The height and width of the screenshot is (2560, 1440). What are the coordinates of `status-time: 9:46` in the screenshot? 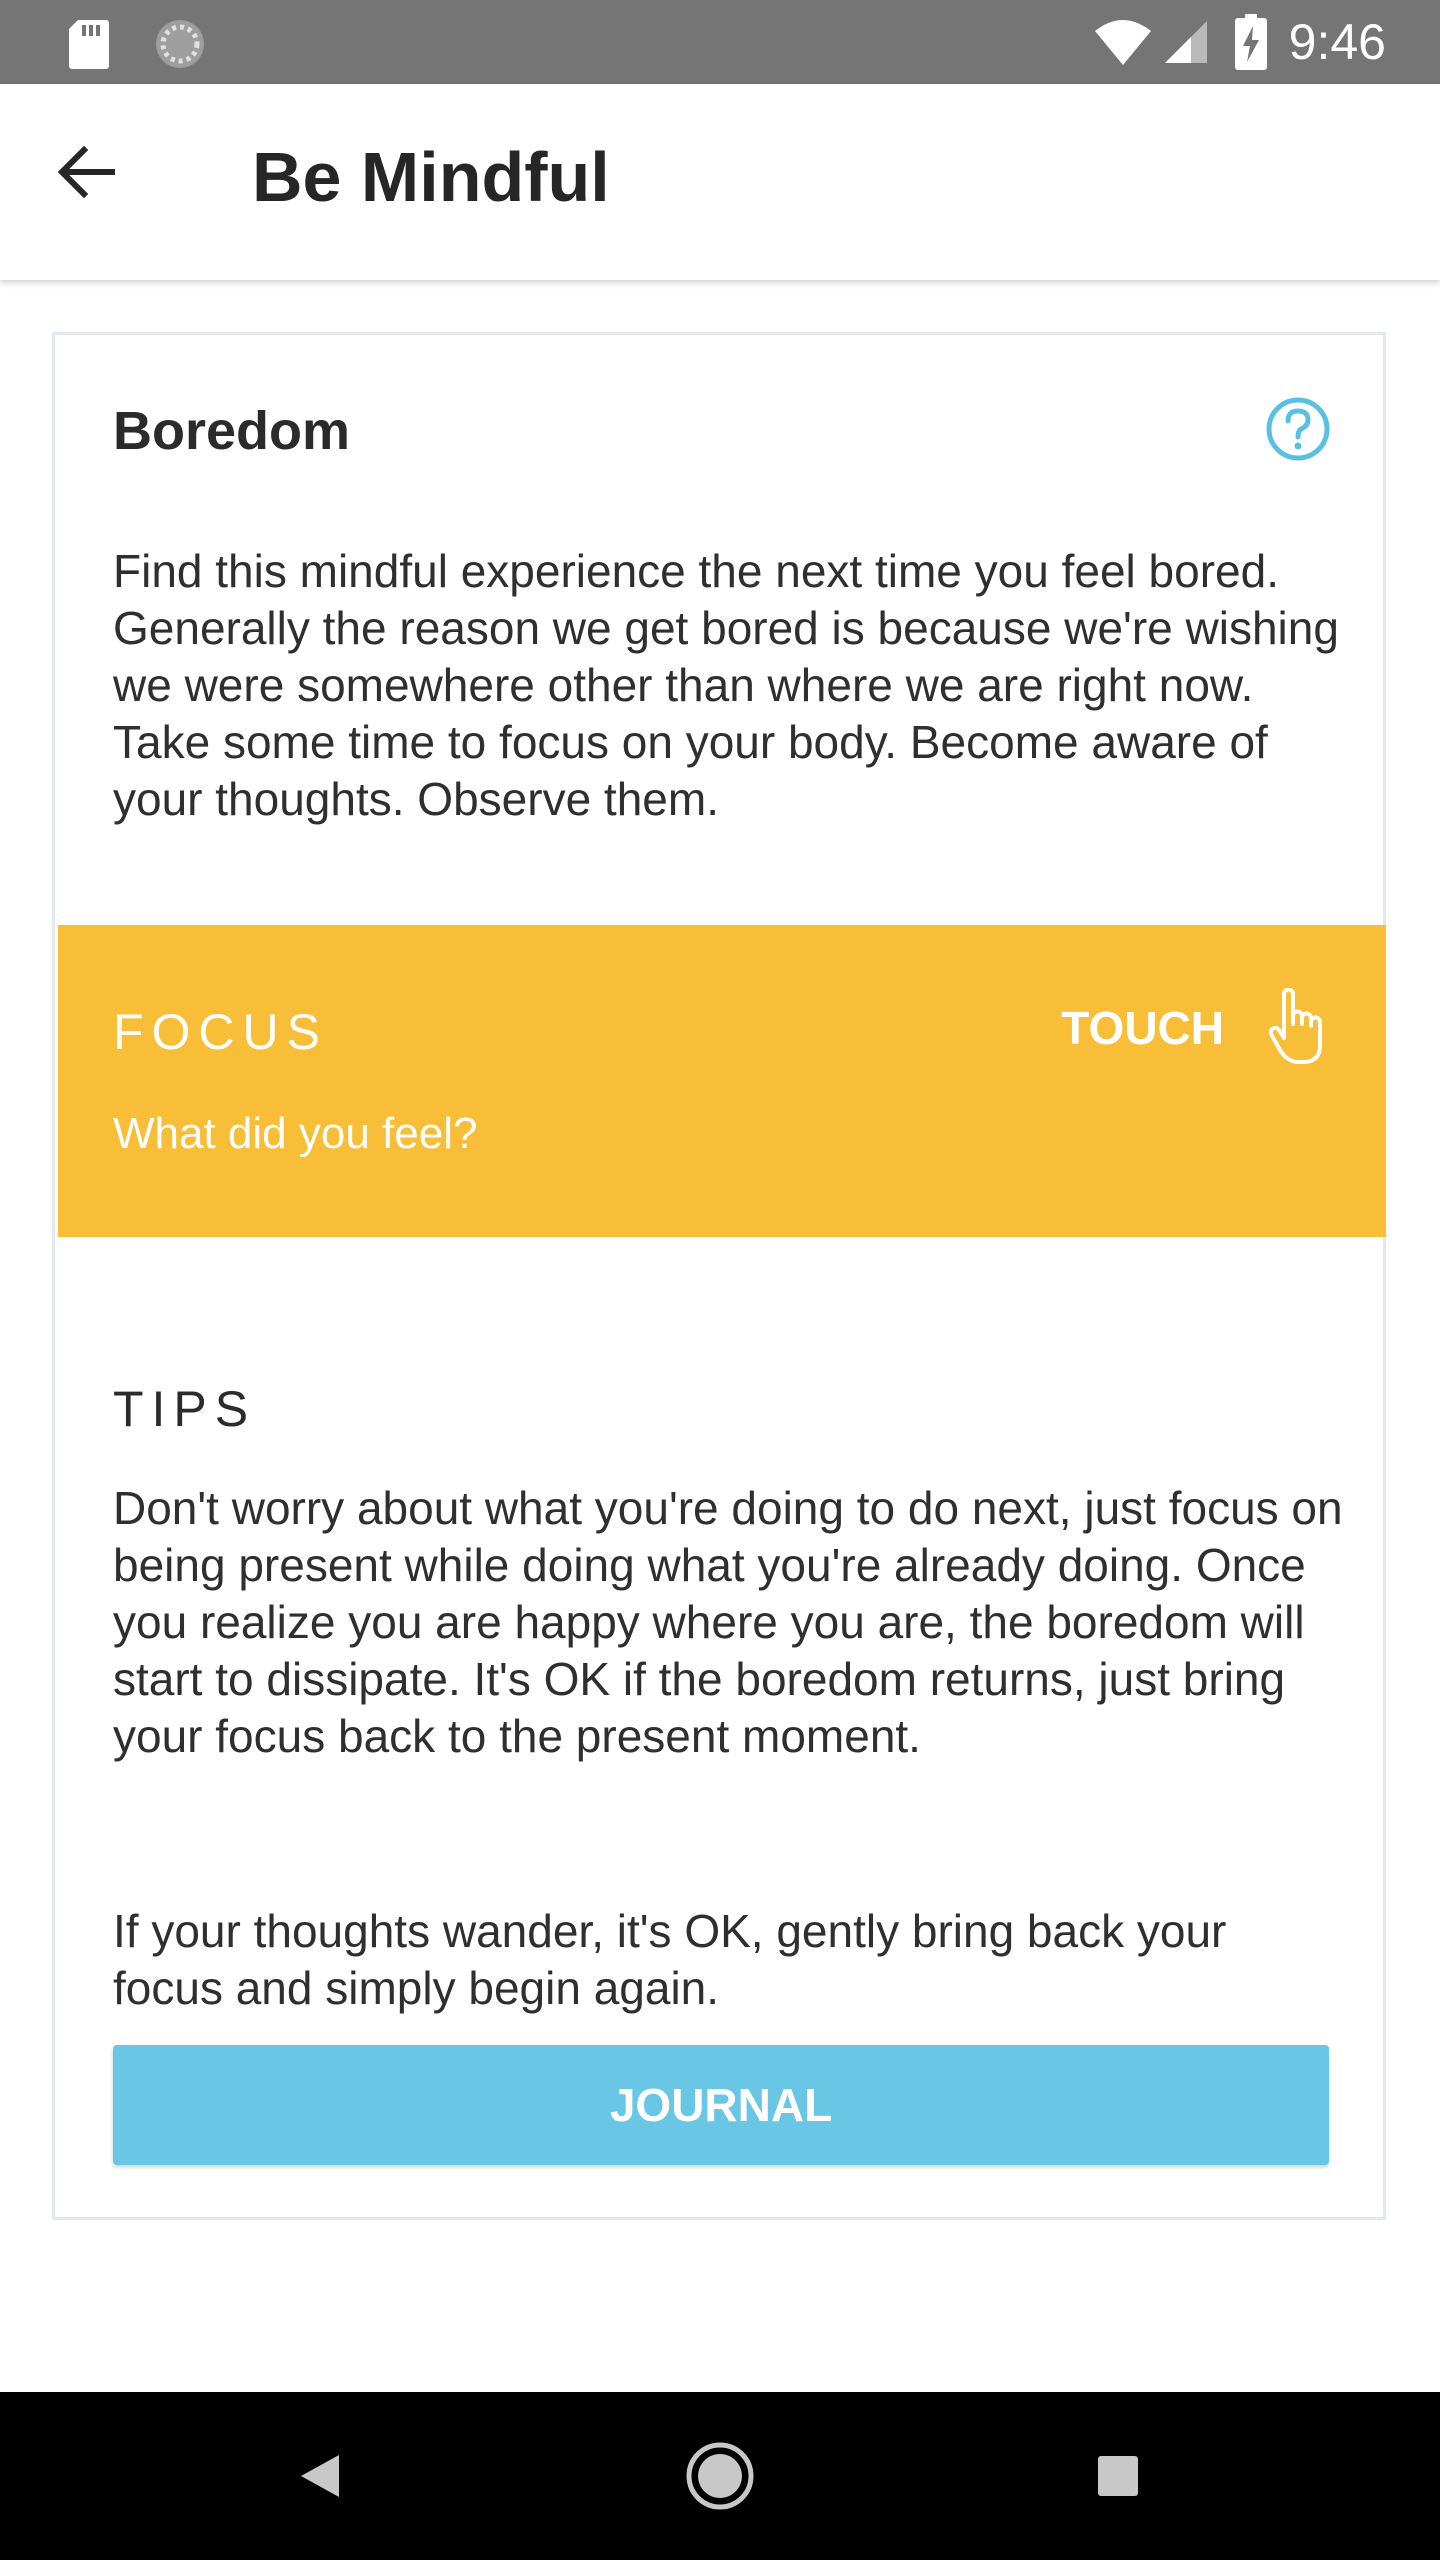 It's located at (1337, 42).